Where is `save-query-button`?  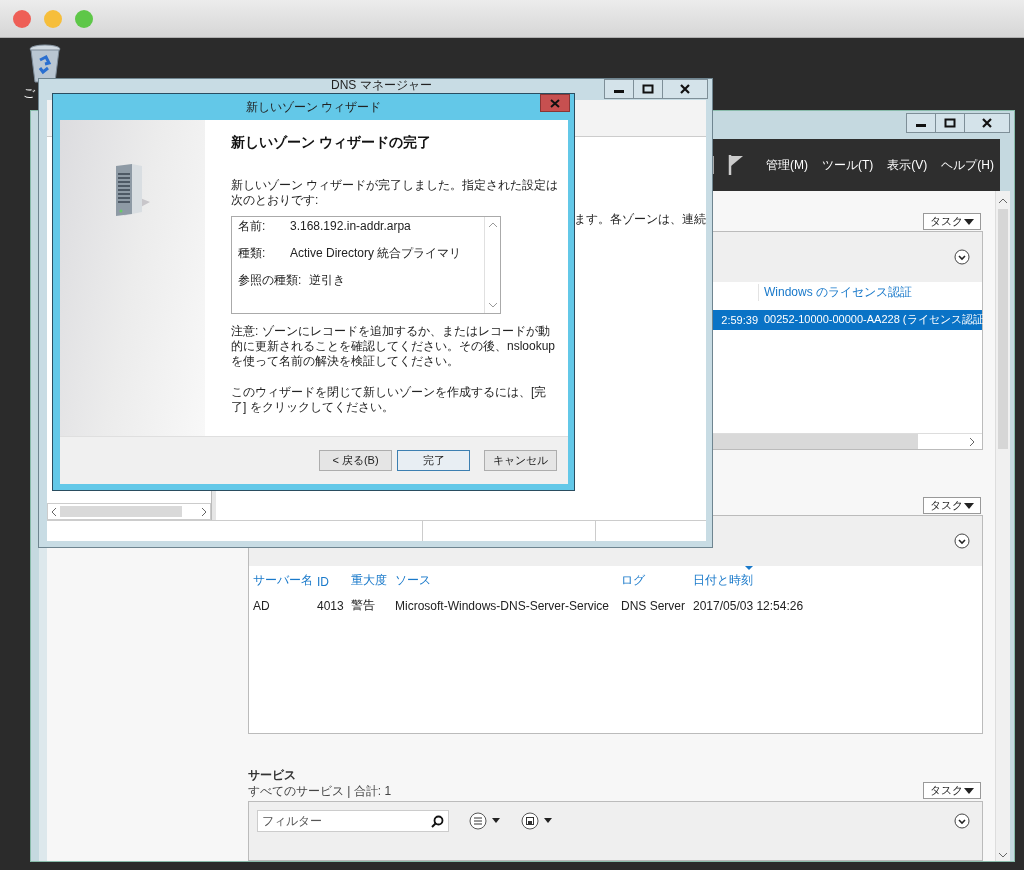 save-query-button is located at coordinates (537, 821).